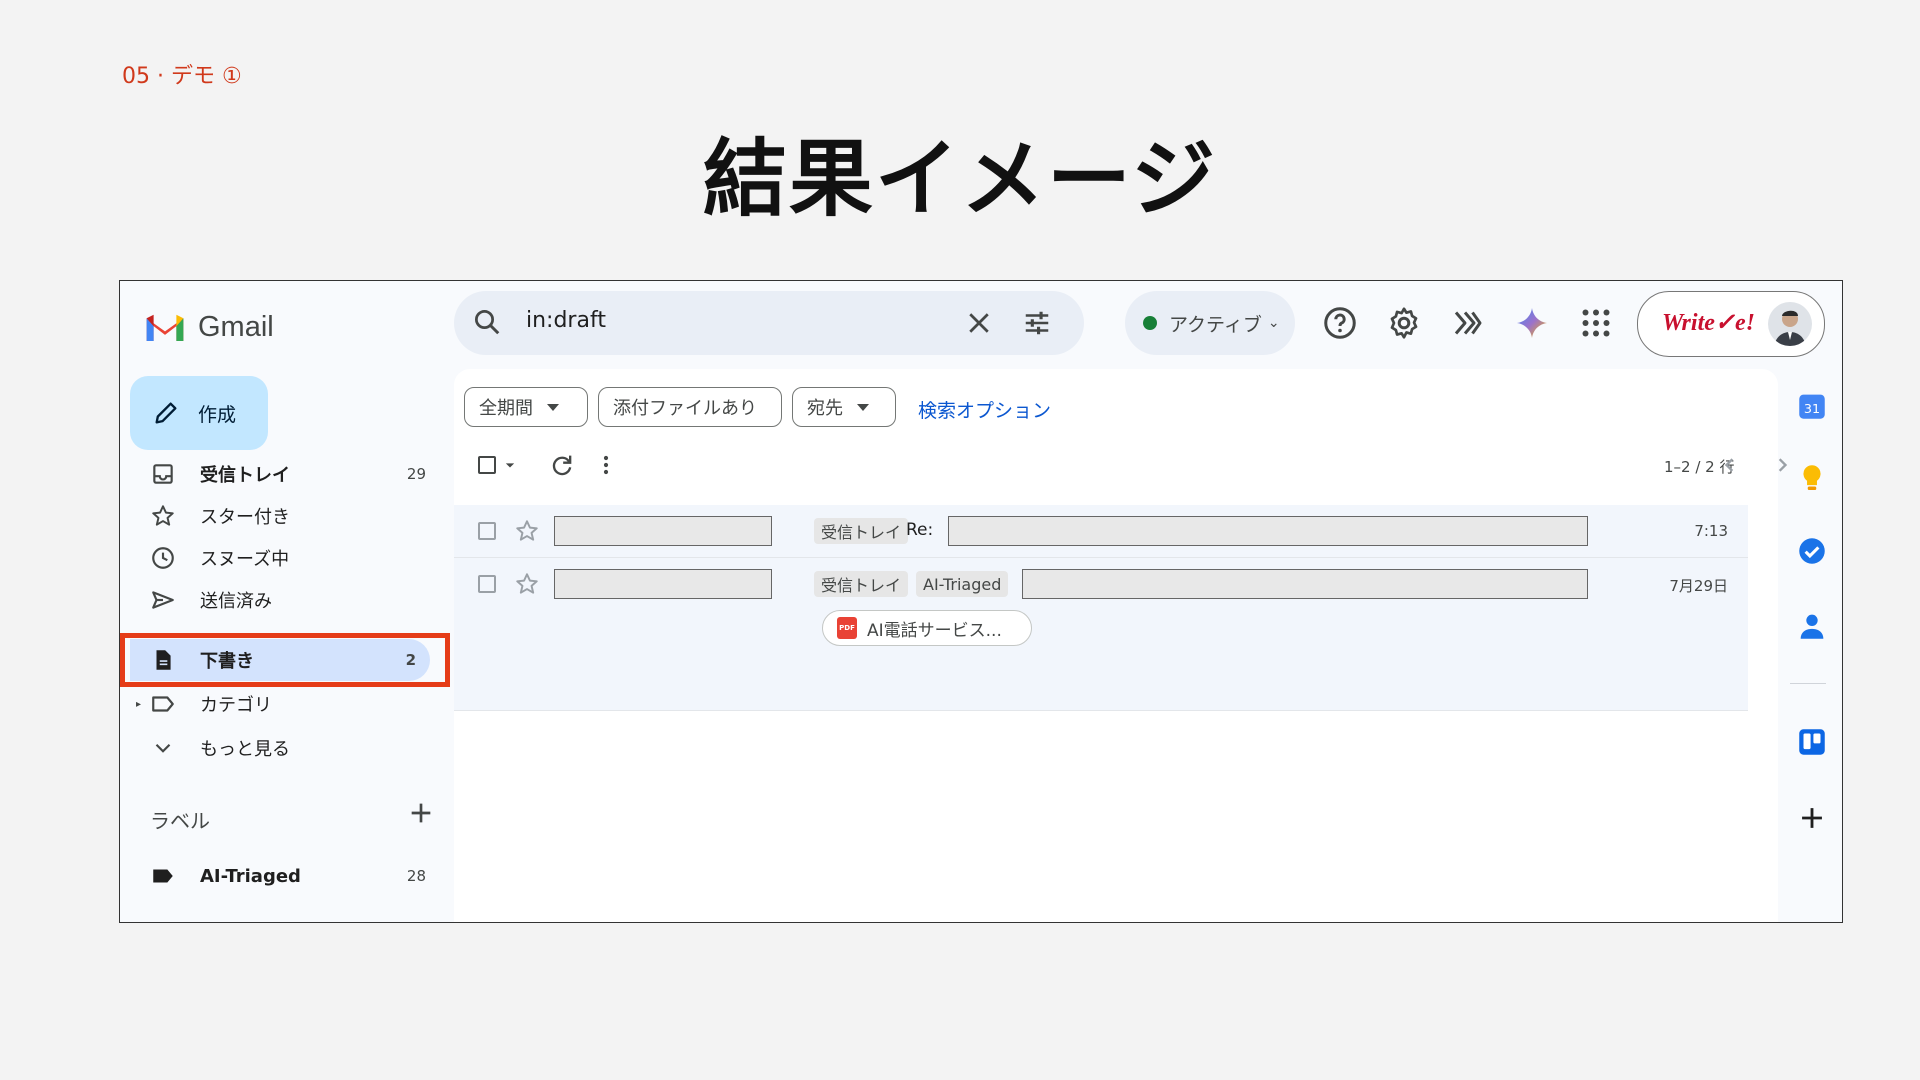  Describe the element at coordinates (416, 474) in the screenshot. I see `inbox-count: 29` at that location.